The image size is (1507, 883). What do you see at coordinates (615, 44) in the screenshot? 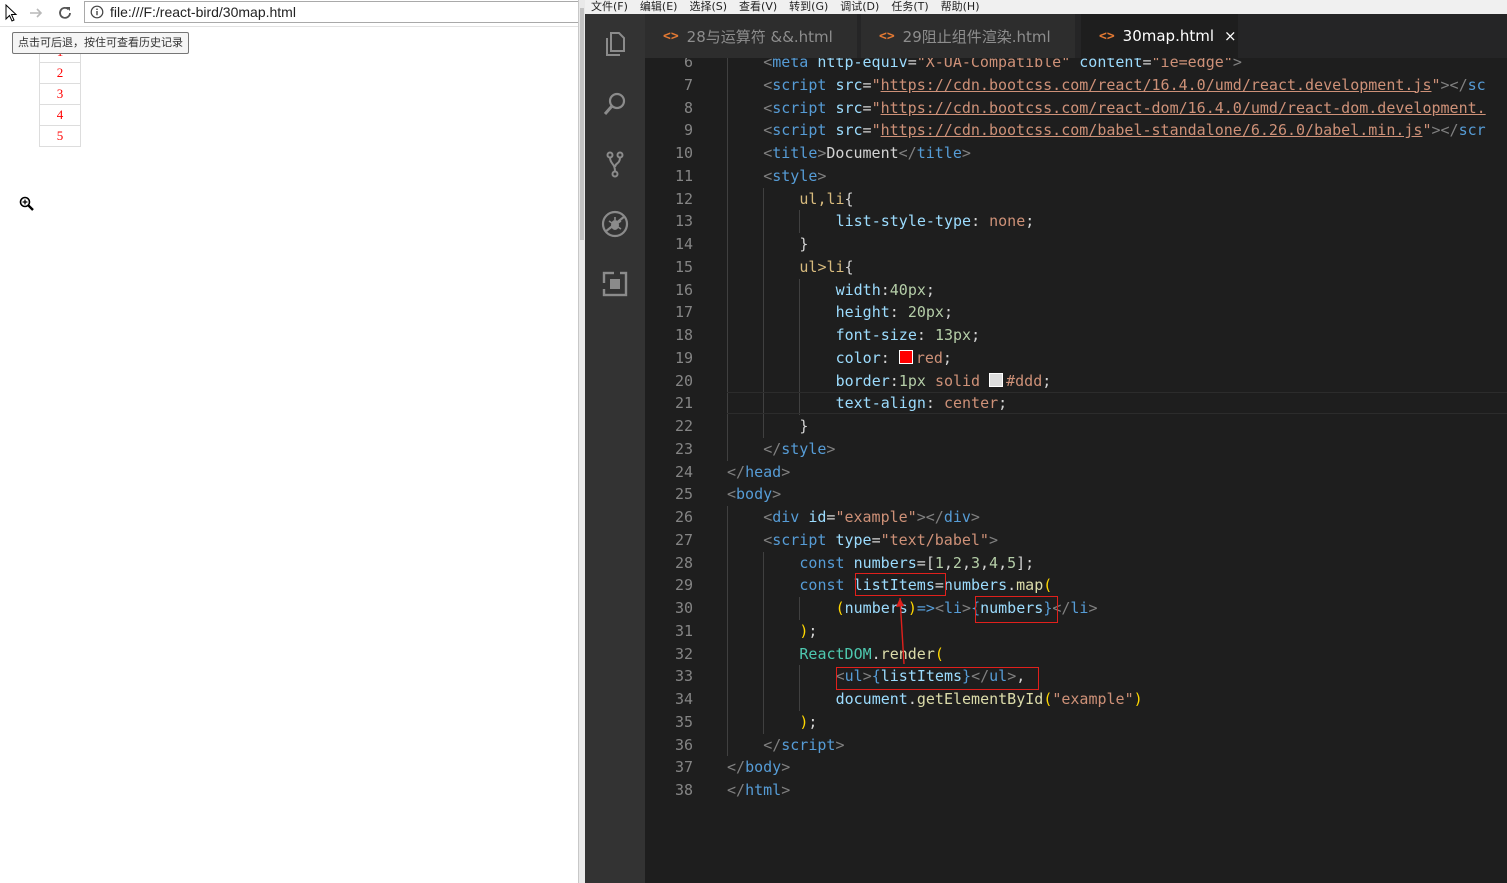
I see `explorer-icon` at bounding box center [615, 44].